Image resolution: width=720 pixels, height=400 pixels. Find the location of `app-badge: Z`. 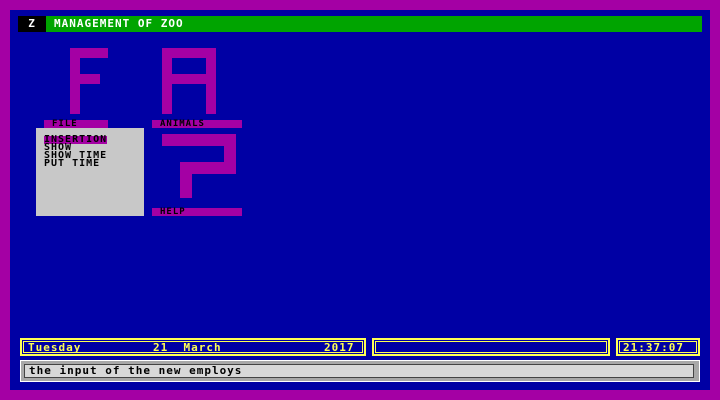

app-badge: Z is located at coordinates (32, 24).